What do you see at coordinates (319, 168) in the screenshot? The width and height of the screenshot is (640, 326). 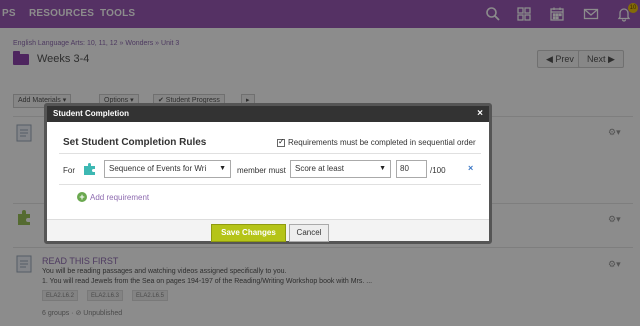 I see `rule-select-value: Score at least` at bounding box center [319, 168].